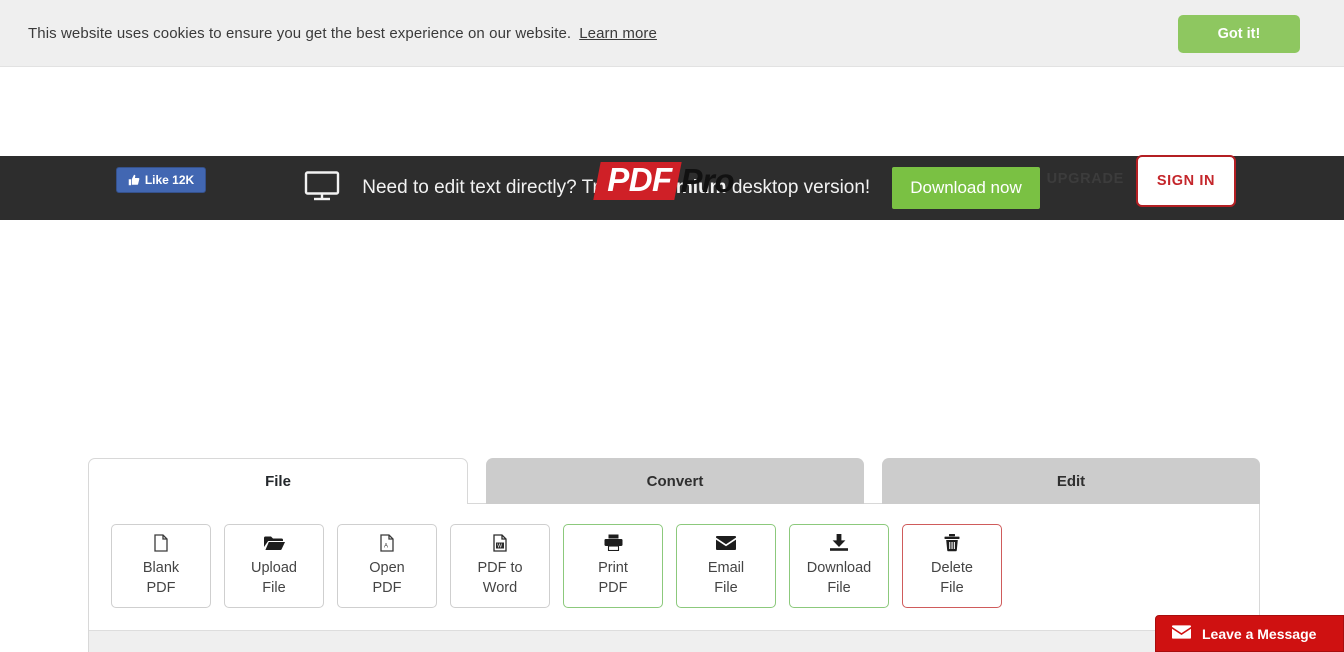  Describe the element at coordinates (1085, 179) in the screenshot. I see `upgrade-link: UPGRADE` at that location.